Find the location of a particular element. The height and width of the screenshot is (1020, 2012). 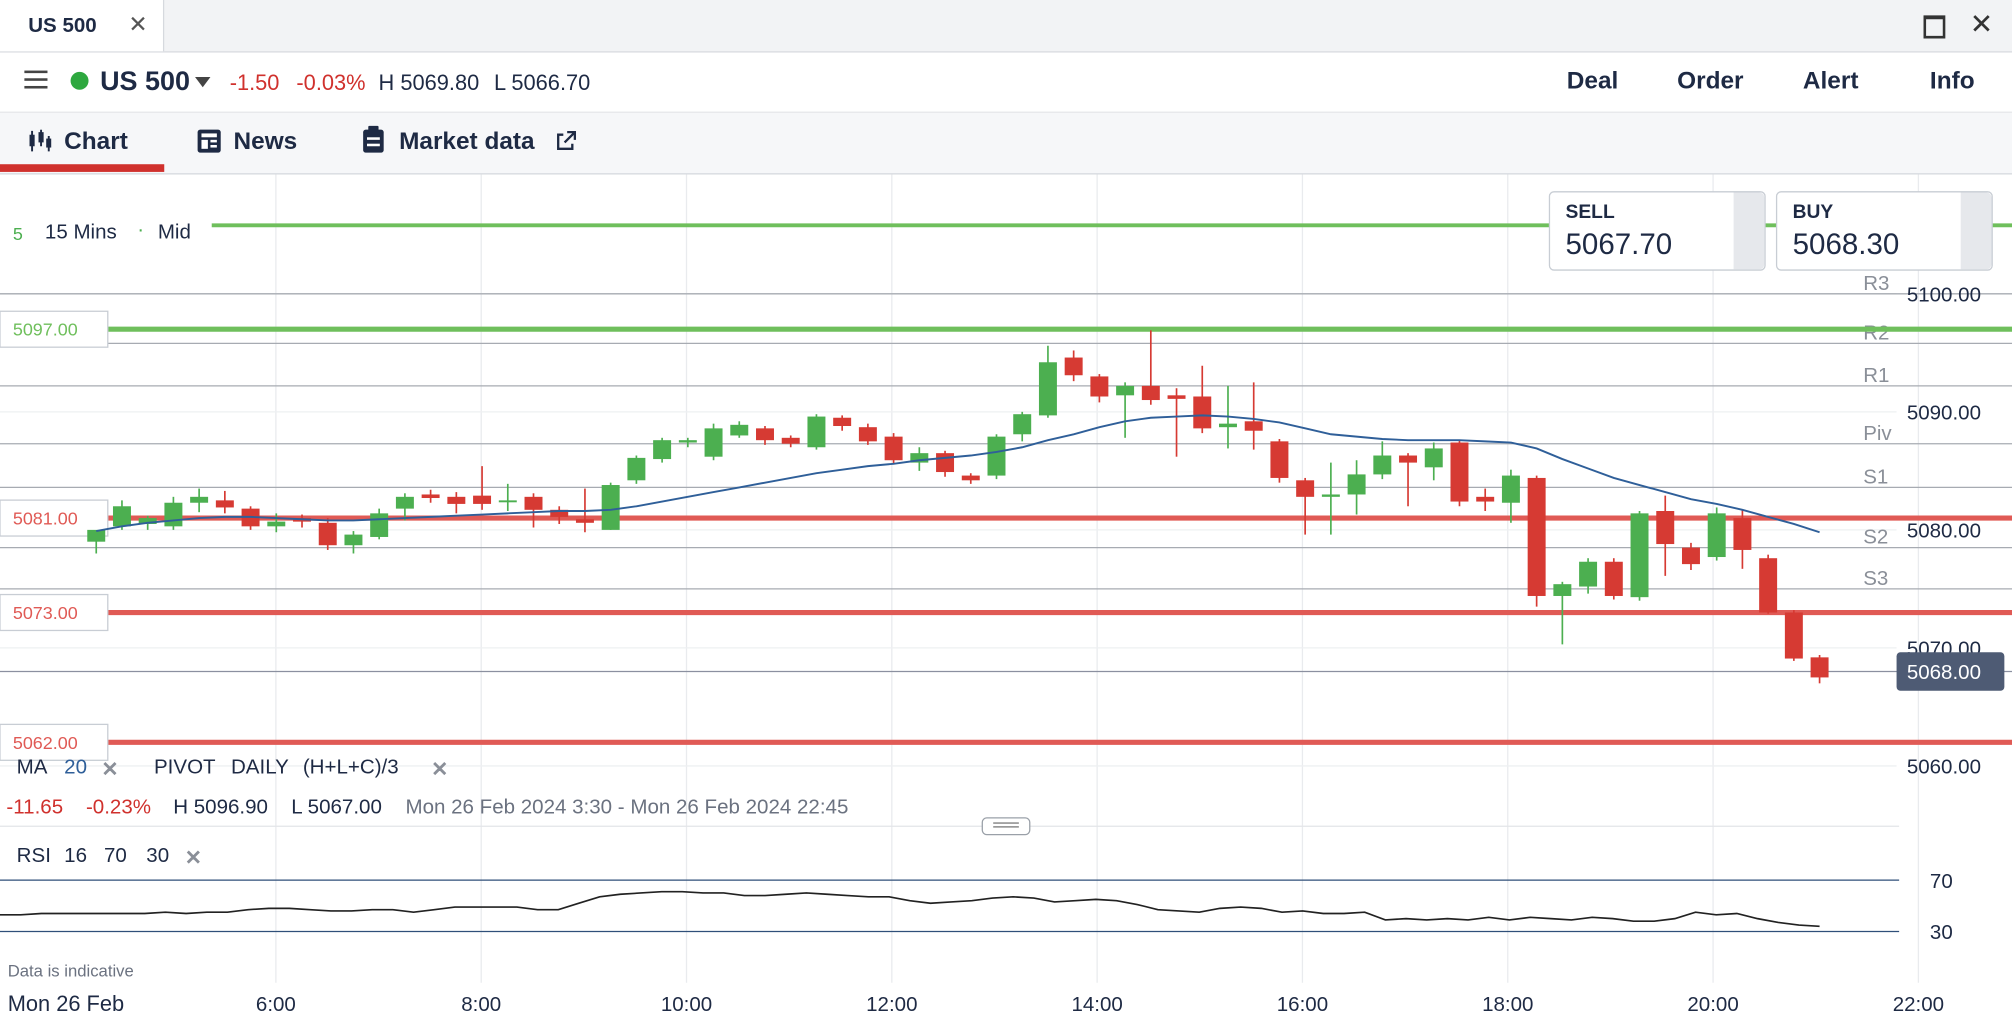

price-line-label: 5073.00 is located at coordinates (45, 613).